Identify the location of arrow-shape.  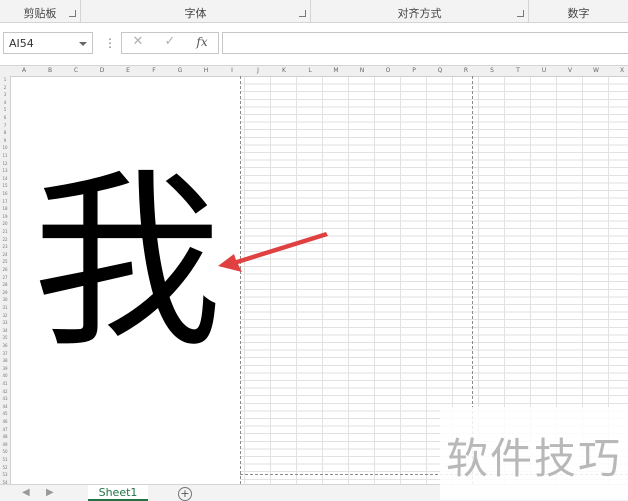
(273, 252).